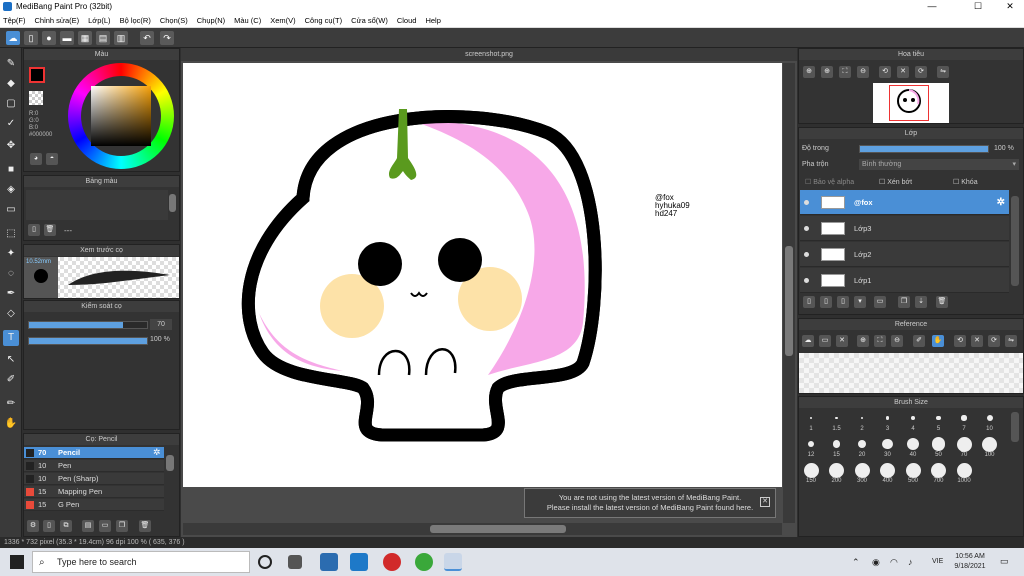 The image size is (1024, 576). I want to click on brush-list-item: 10 Pen, so click(94, 466).